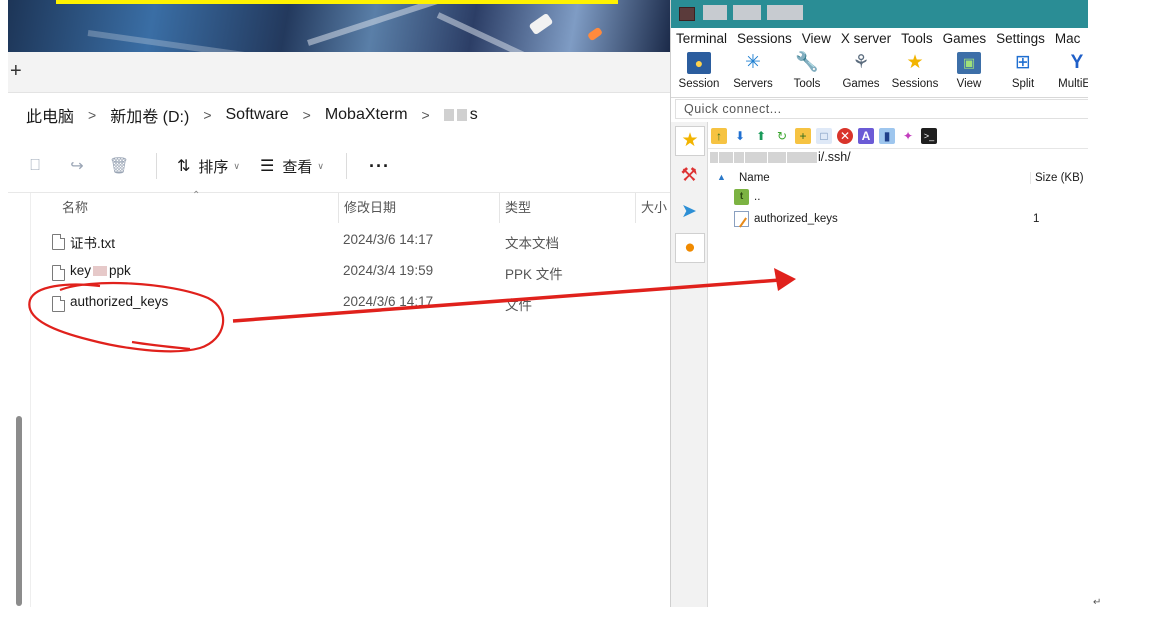  I want to click on more-options-button: ···, so click(379, 166).